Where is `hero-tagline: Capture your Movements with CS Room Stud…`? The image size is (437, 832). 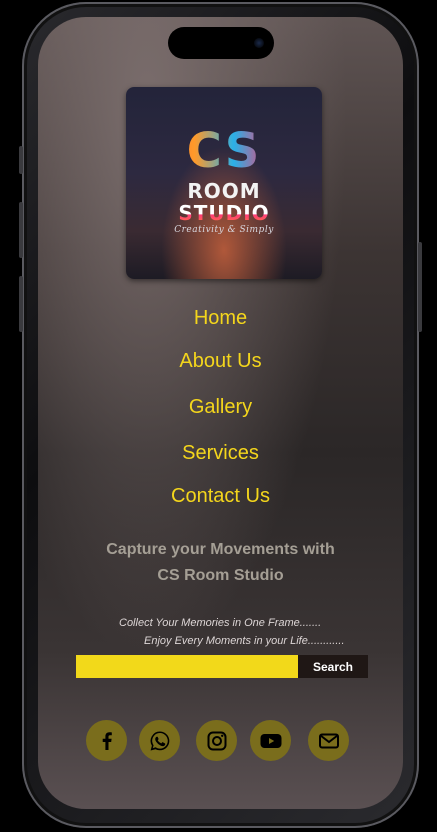
hero-tagline: Capture your Movements with CS Room Stud… is located at coordinates (220, 563).